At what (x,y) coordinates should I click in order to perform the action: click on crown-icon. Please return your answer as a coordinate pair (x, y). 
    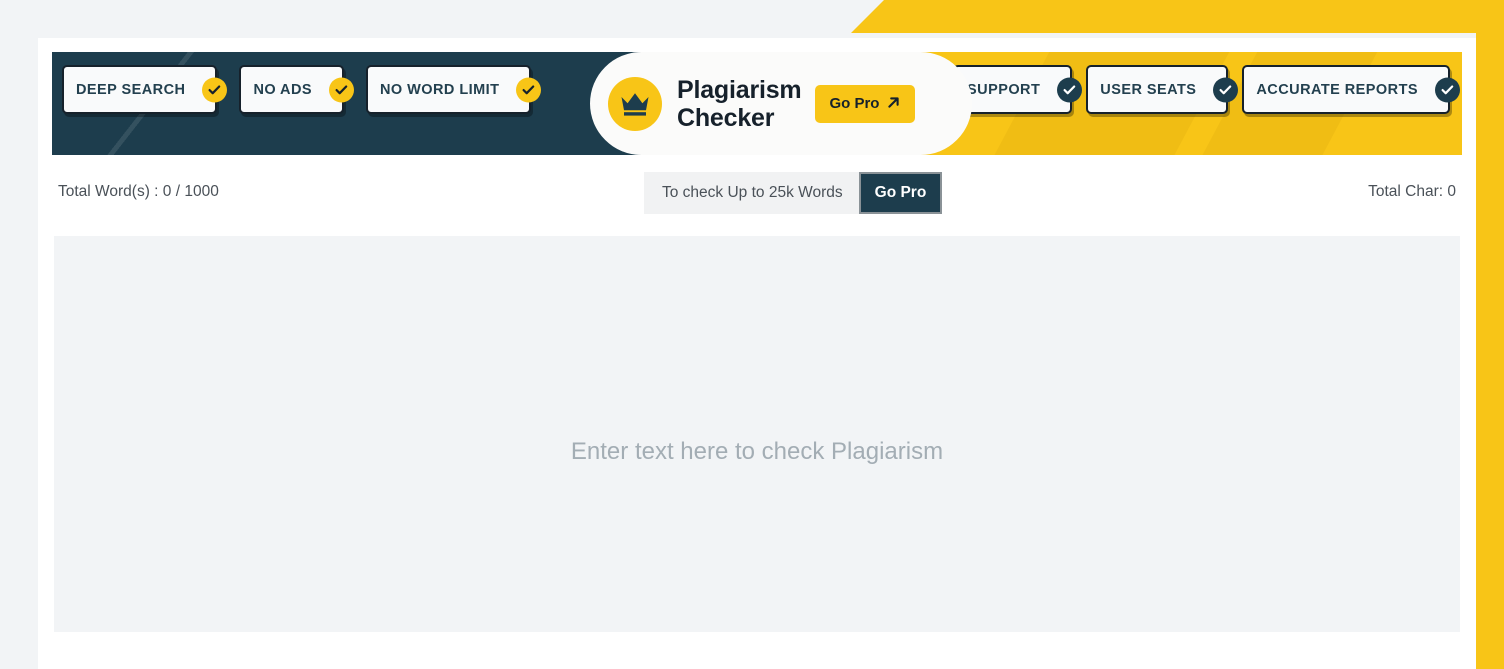
    Looking at the image, I should click on (635, 103).